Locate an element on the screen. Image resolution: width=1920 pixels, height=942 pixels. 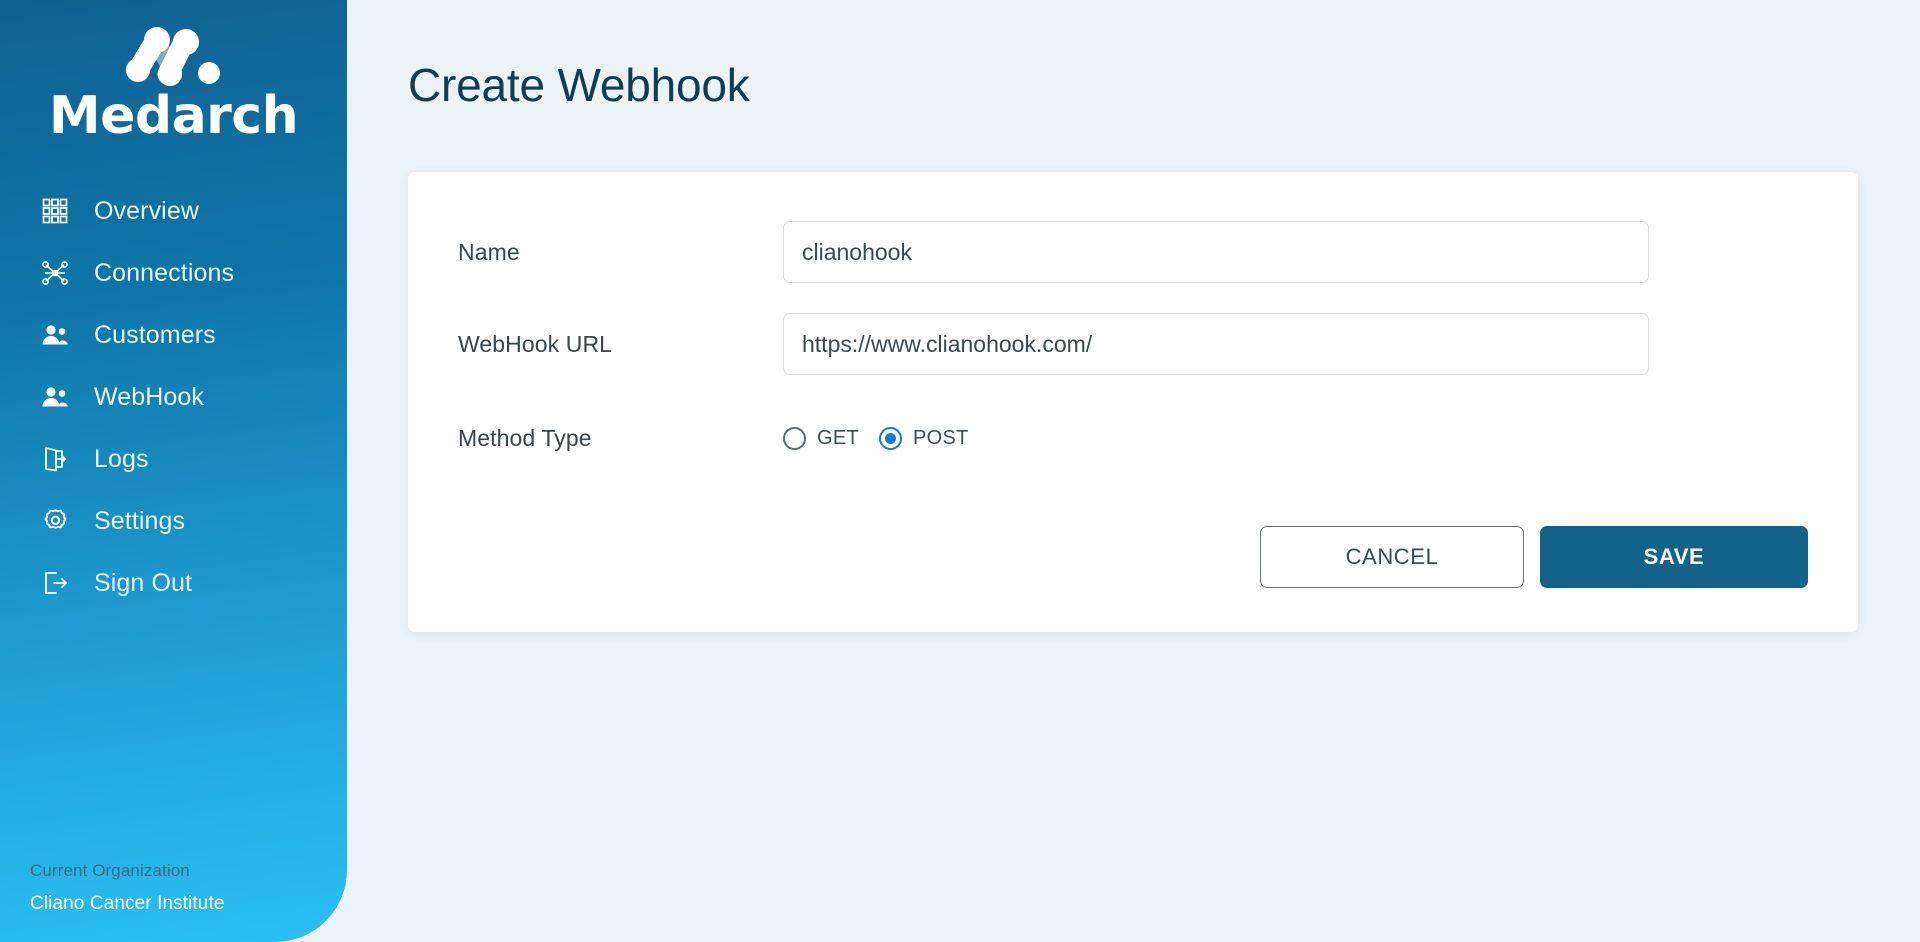
sidebar-item-label: Sign Out is located at coordinates (143, 582).